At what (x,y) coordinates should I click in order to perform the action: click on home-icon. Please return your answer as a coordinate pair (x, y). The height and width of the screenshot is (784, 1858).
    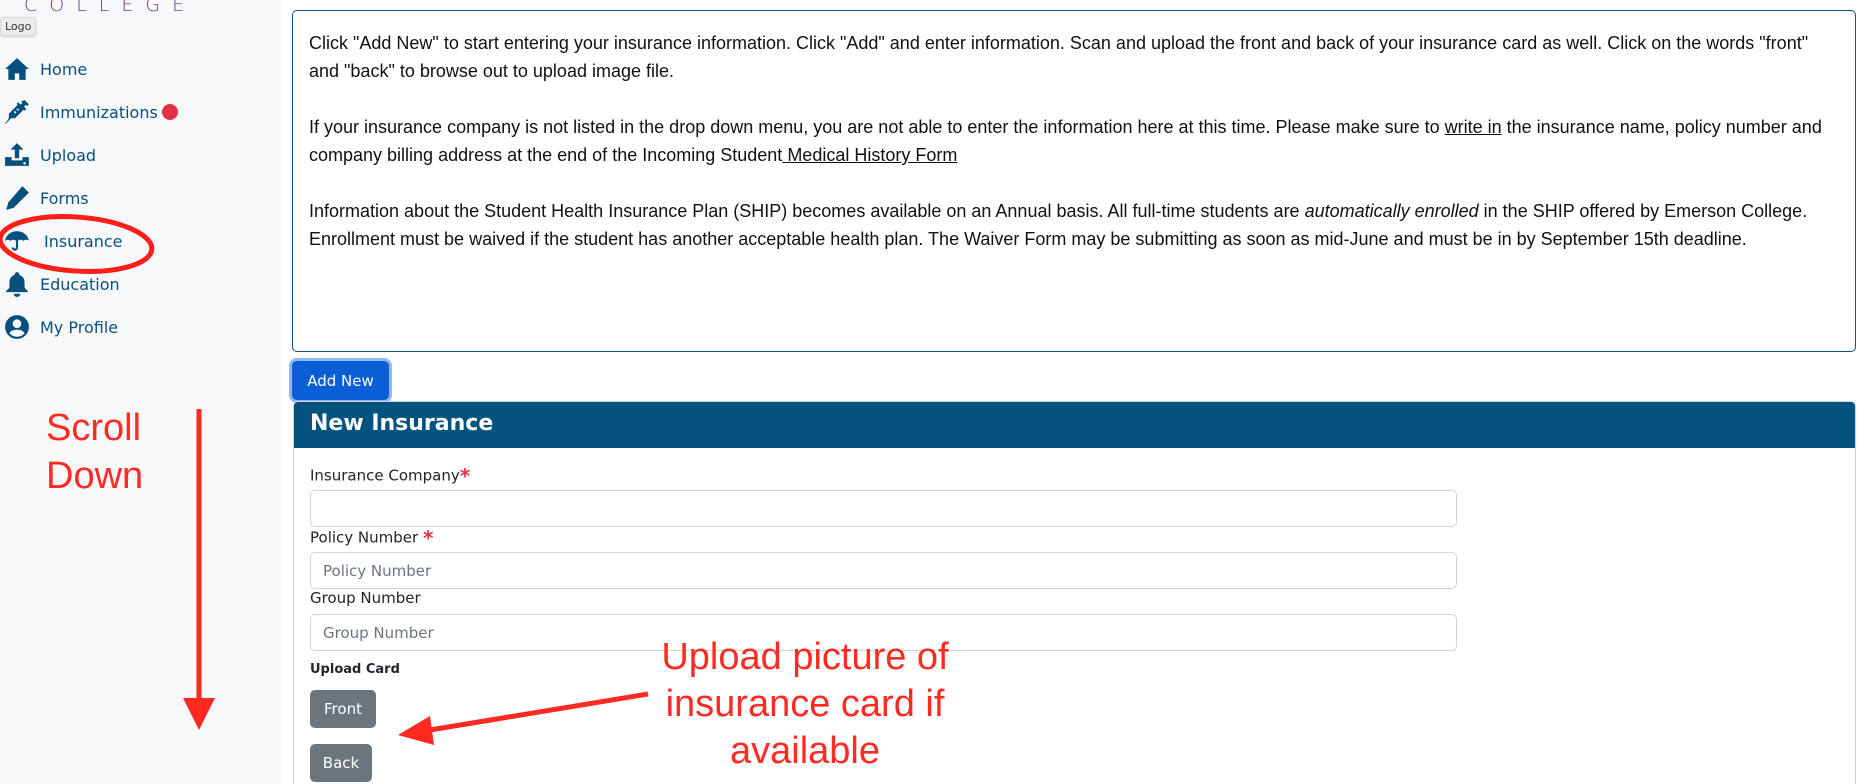
    Looking at the image, I should click on (17, 69).